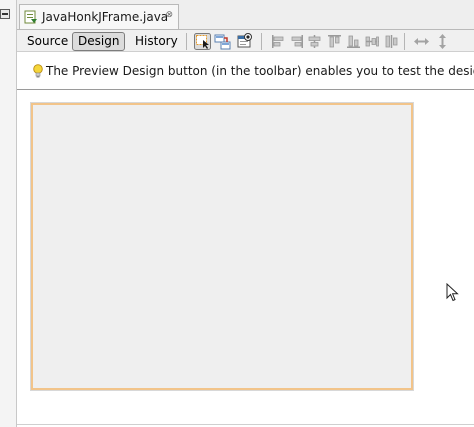  Describe the element at coordinates (38, 71) in the screenshot. I see `lightbulb-icon` at that location.